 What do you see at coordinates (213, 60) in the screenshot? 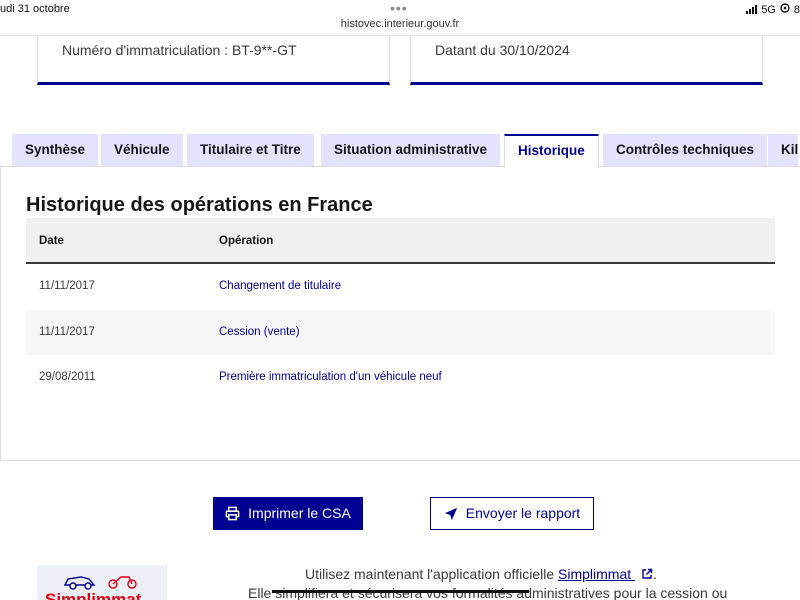
I see `plate-card: Numéro d'immatriculation : BT-9**-GT` at bounding box center [213, 60].